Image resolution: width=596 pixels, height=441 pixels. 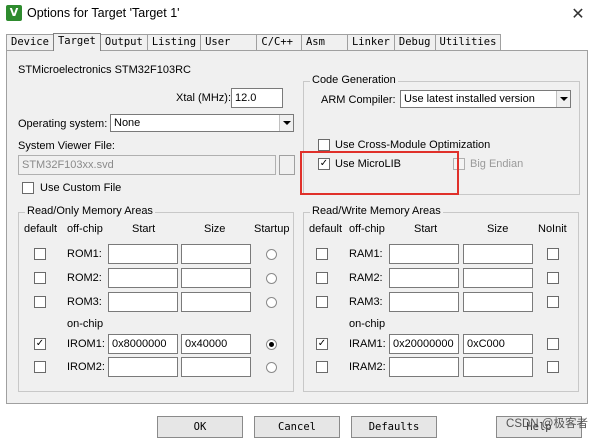 What do you see at coordinates (413, 145) in the screenshot?
I see `cross-module-label: Use Cross-Module Optimization` at bounding box center [413, 145].